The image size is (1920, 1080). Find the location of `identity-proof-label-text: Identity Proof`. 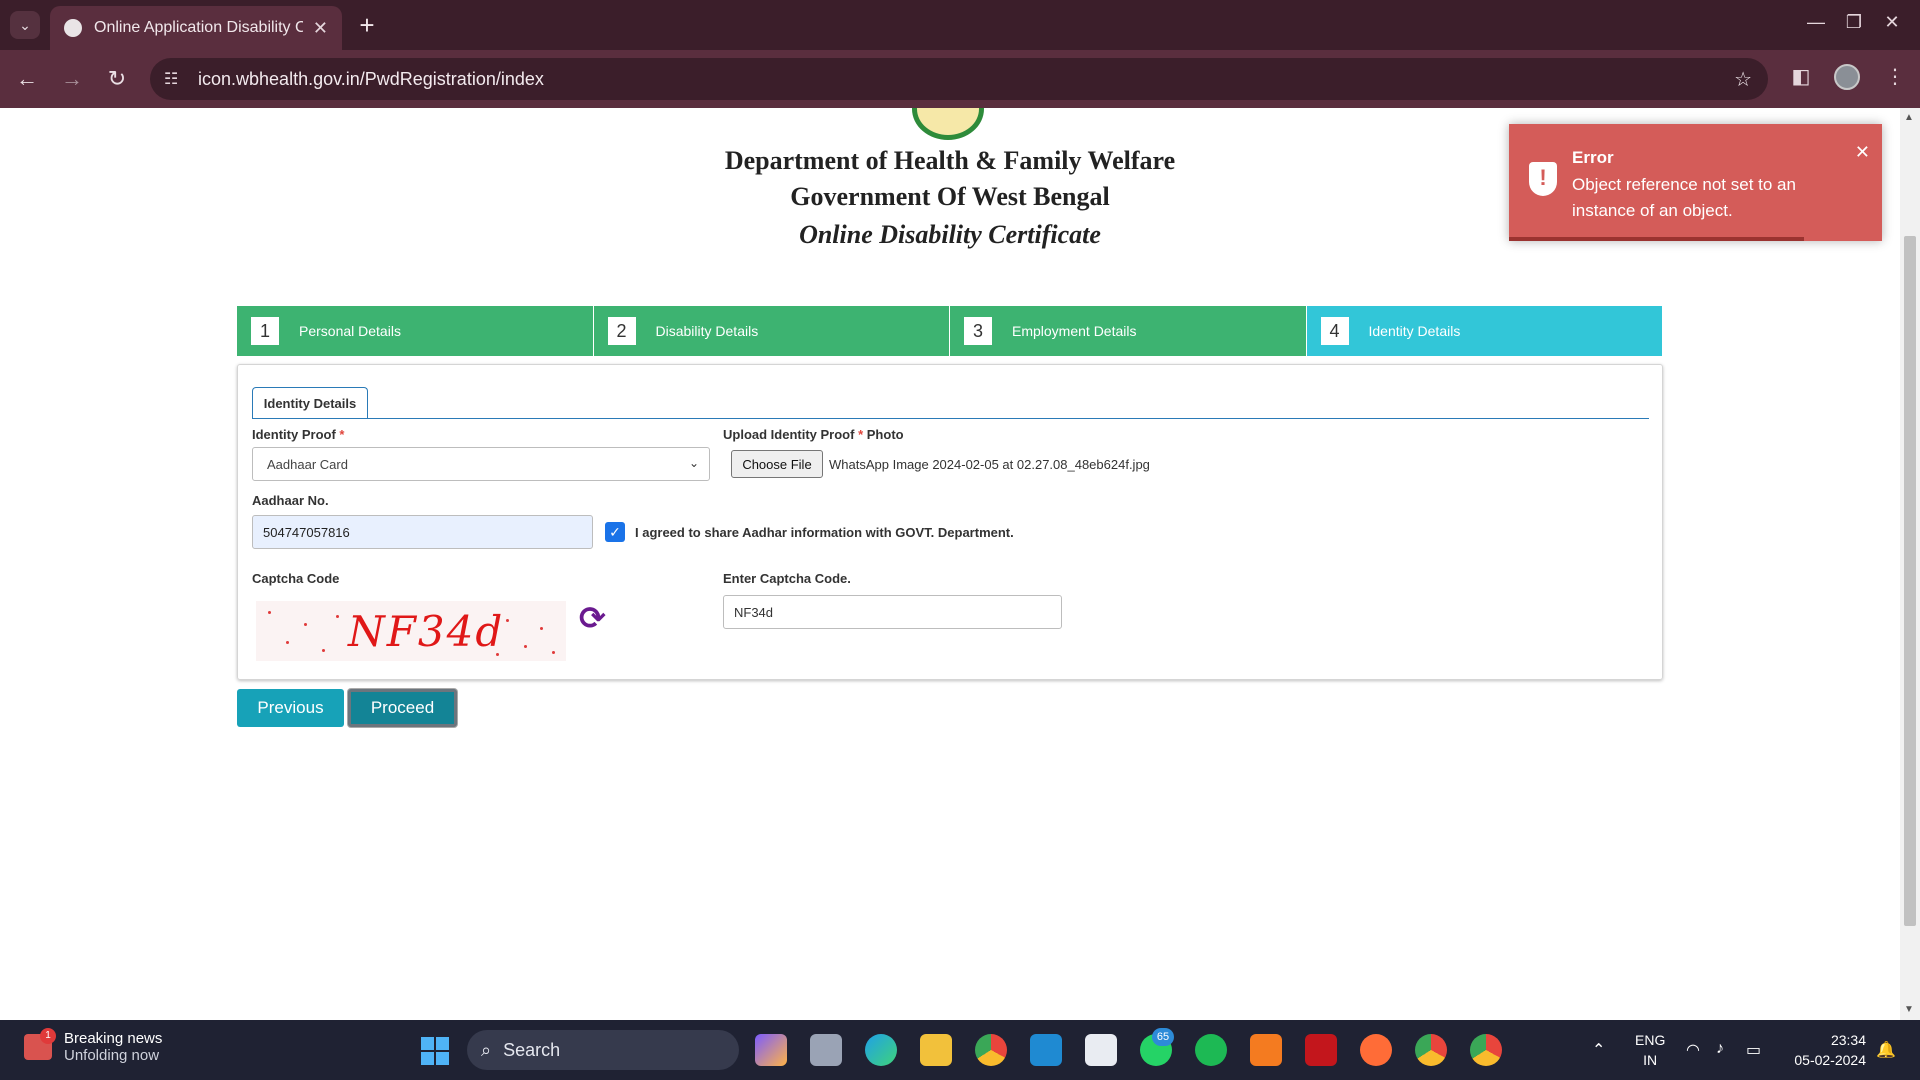

identity-proof-label-text: Identity Proof is located at coordinates (294, 434).